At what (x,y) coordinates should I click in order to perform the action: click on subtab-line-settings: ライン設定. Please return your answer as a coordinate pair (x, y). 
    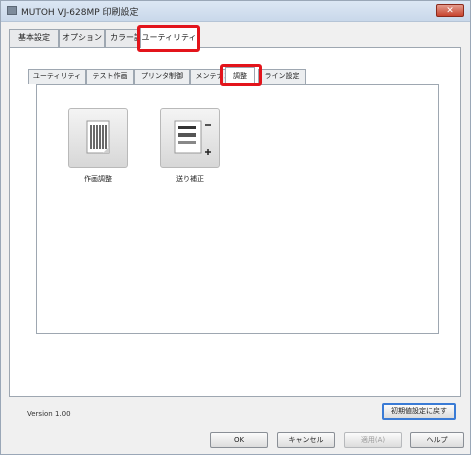
    Looking at the image, I should click on (282, 76).